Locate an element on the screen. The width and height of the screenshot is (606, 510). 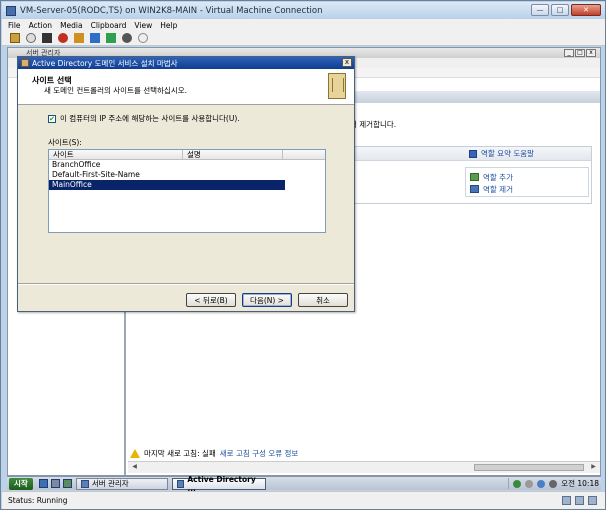
warning-icon is located at coordinates (135, 453).